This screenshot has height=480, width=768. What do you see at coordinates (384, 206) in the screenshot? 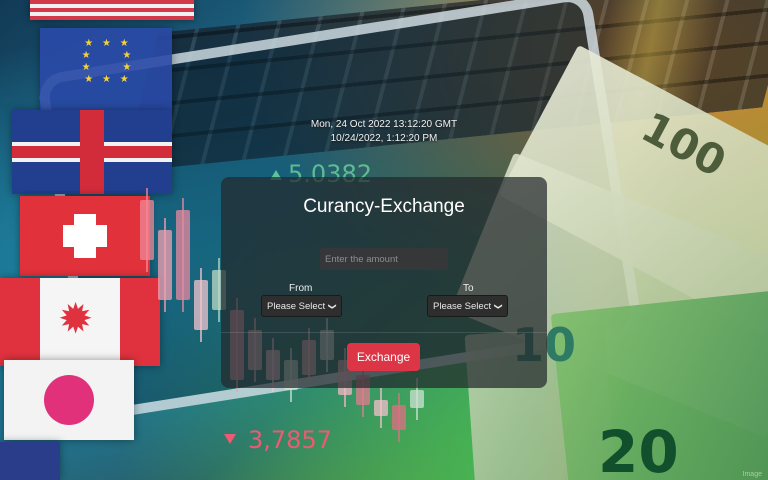
I see `page-title: Curancy-Exchange` at bounding box center [384, 206].